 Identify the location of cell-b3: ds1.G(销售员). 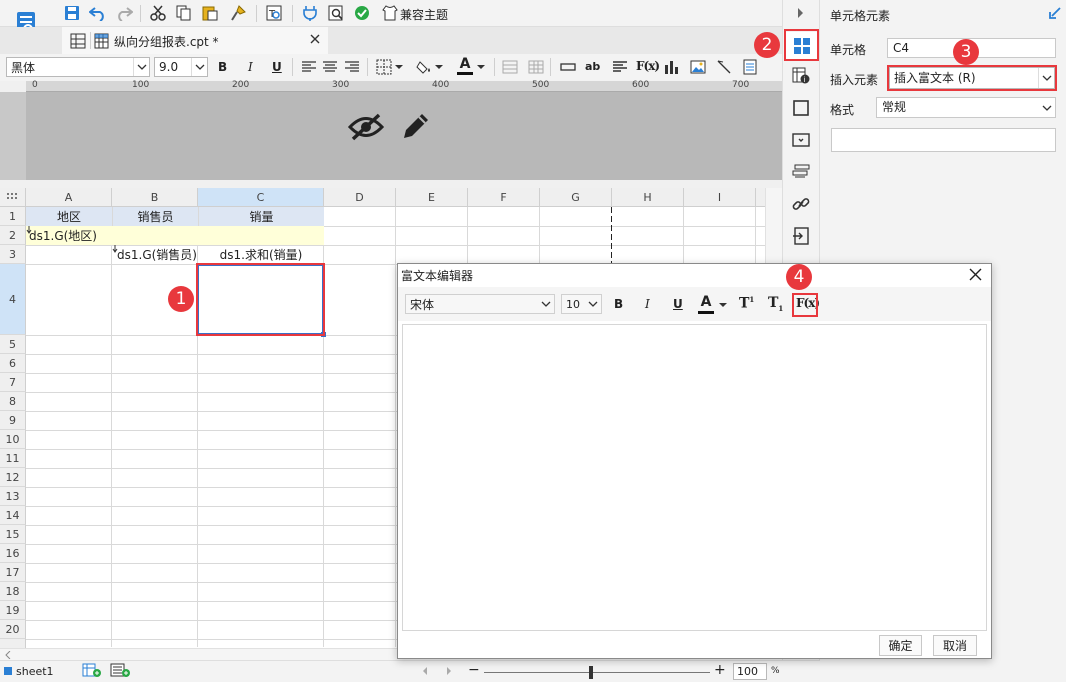
(155, 254).